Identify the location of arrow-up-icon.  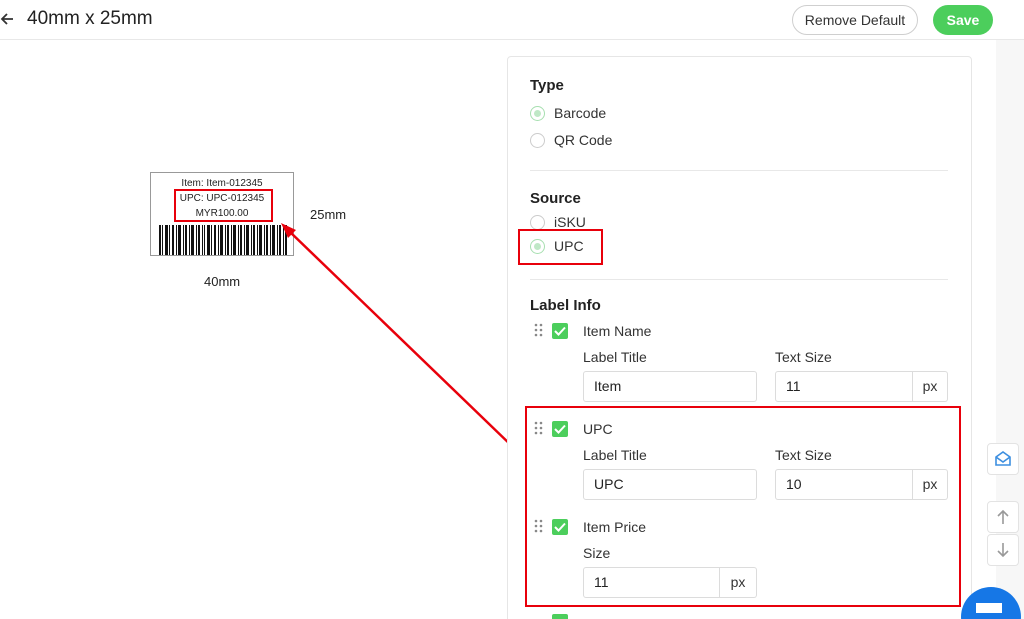
(1003, 516).